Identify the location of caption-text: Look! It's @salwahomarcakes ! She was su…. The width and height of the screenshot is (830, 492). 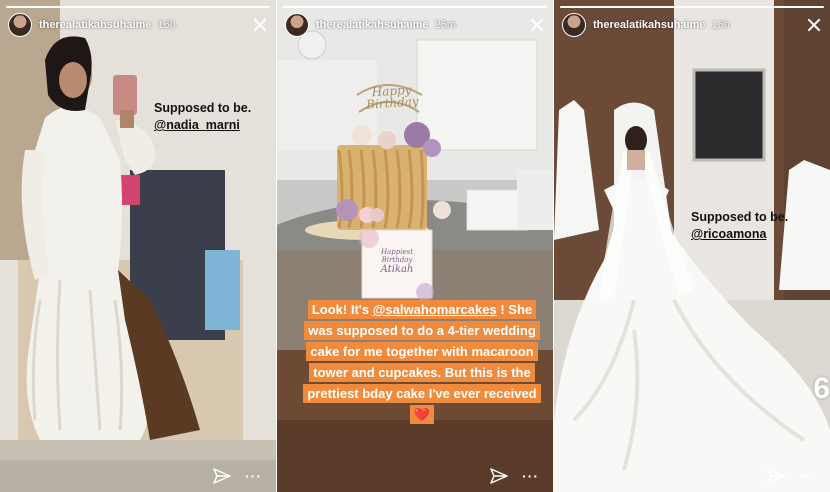
(422, 362).